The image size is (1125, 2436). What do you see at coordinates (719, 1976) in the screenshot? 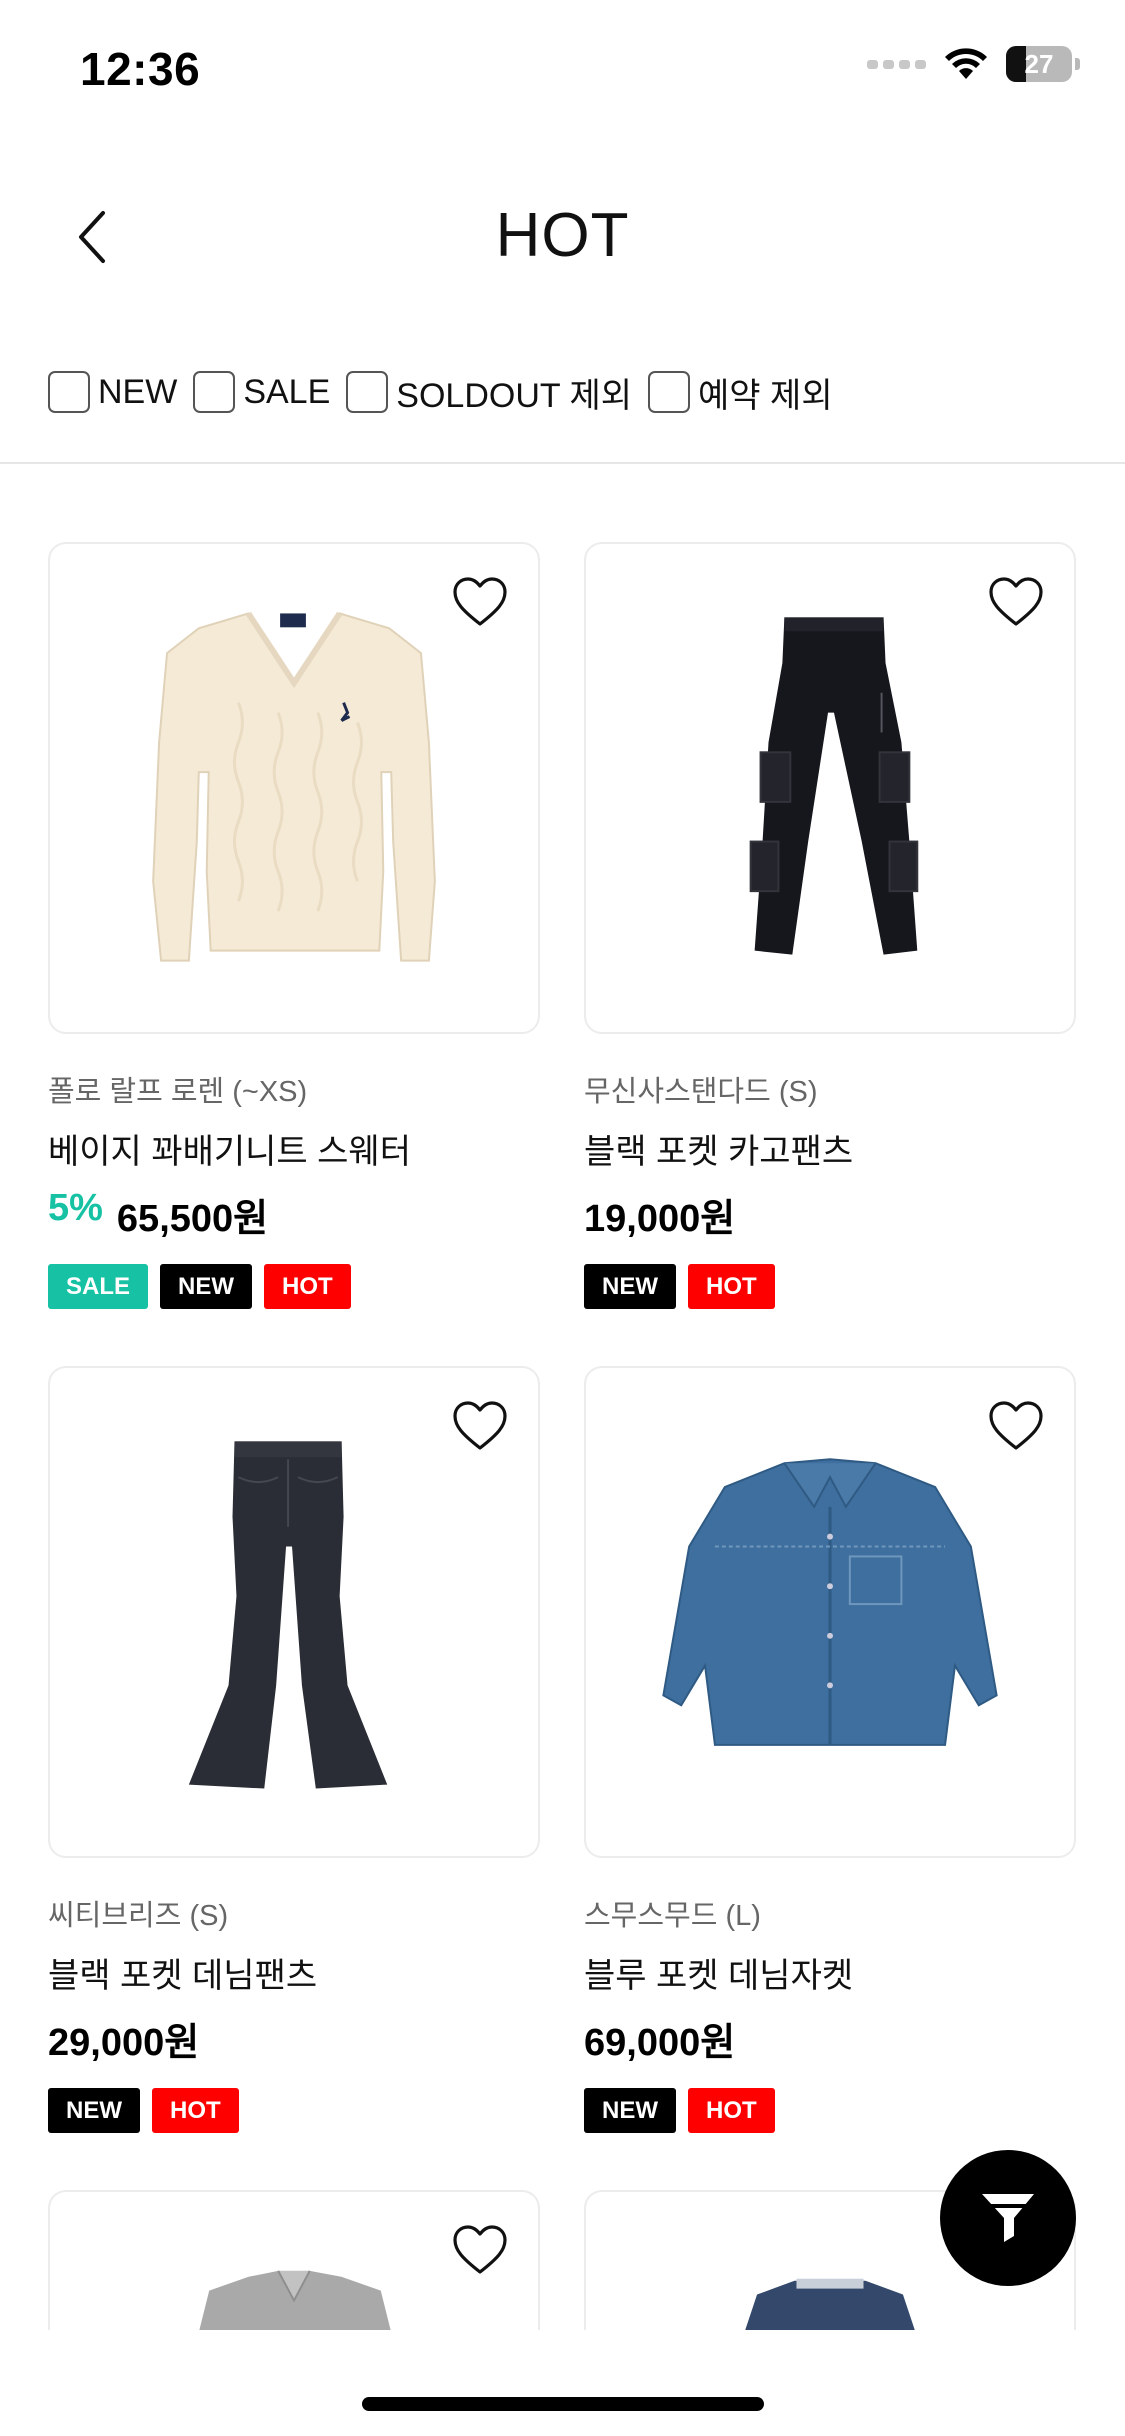
I see `product-name: 블루 포켓 데님자켓` at bounding box center [719, 1976].